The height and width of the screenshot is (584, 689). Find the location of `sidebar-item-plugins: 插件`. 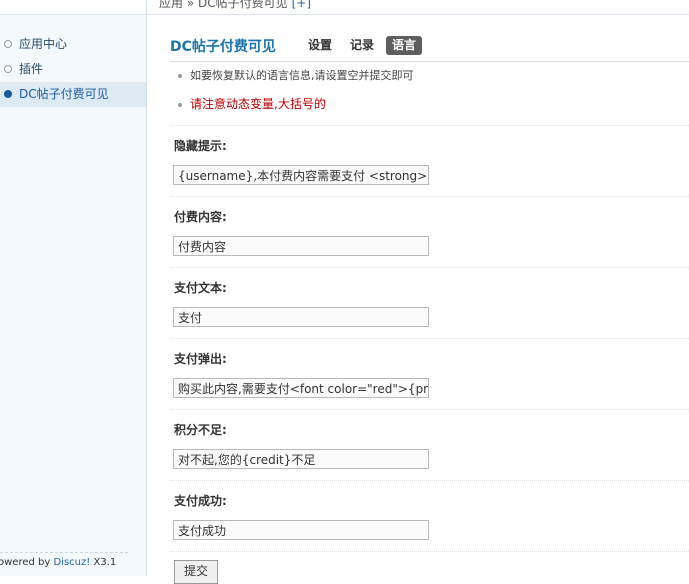

sidebar-item-plugins: 插件 is located at coordinates (73, 69).